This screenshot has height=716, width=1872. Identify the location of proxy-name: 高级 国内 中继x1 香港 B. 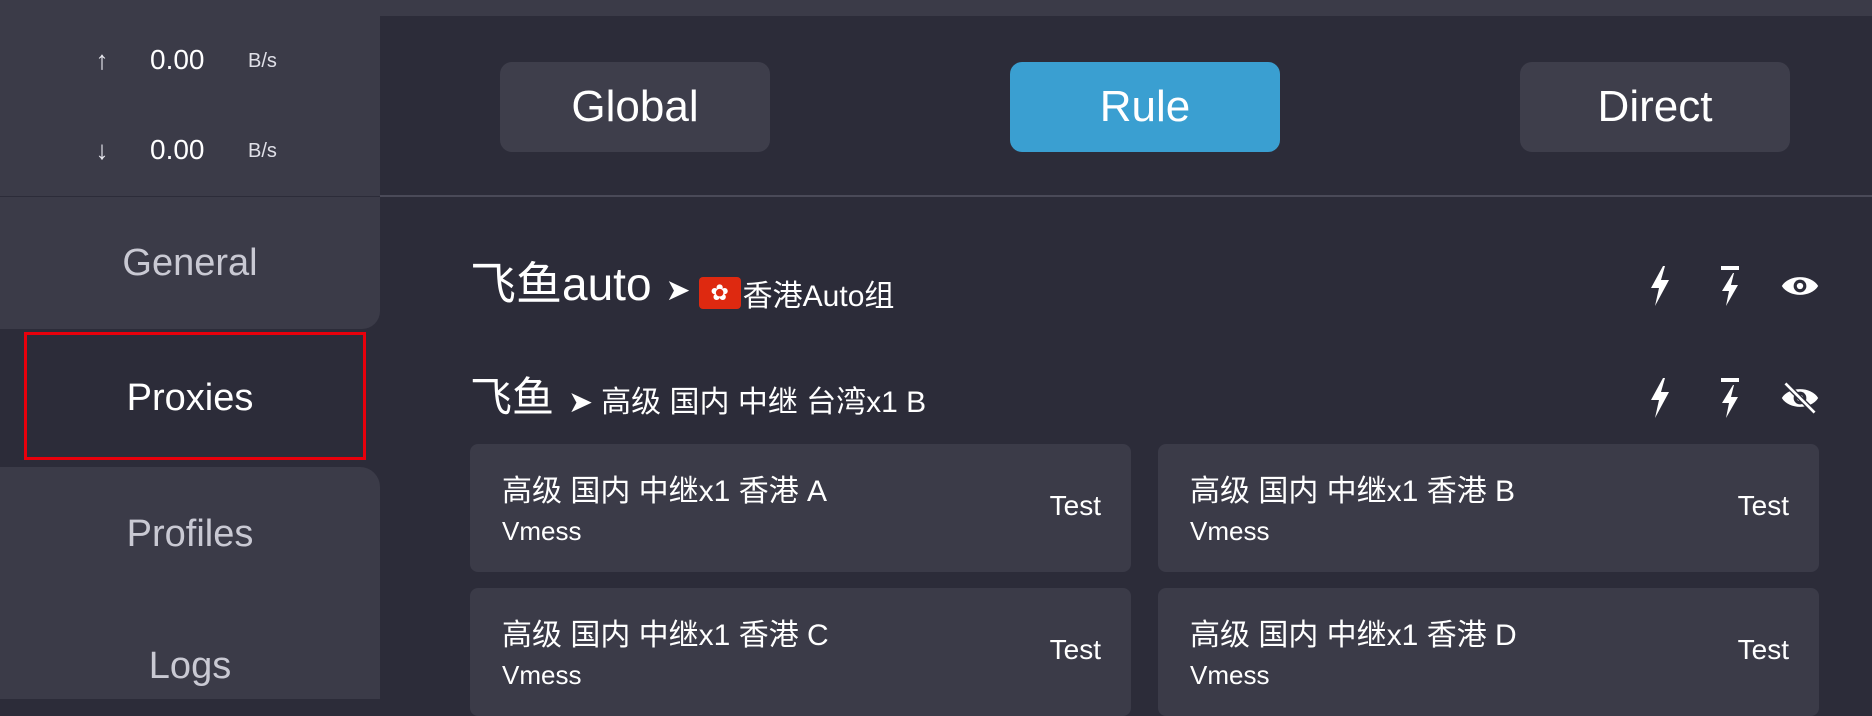
(1353, 491).